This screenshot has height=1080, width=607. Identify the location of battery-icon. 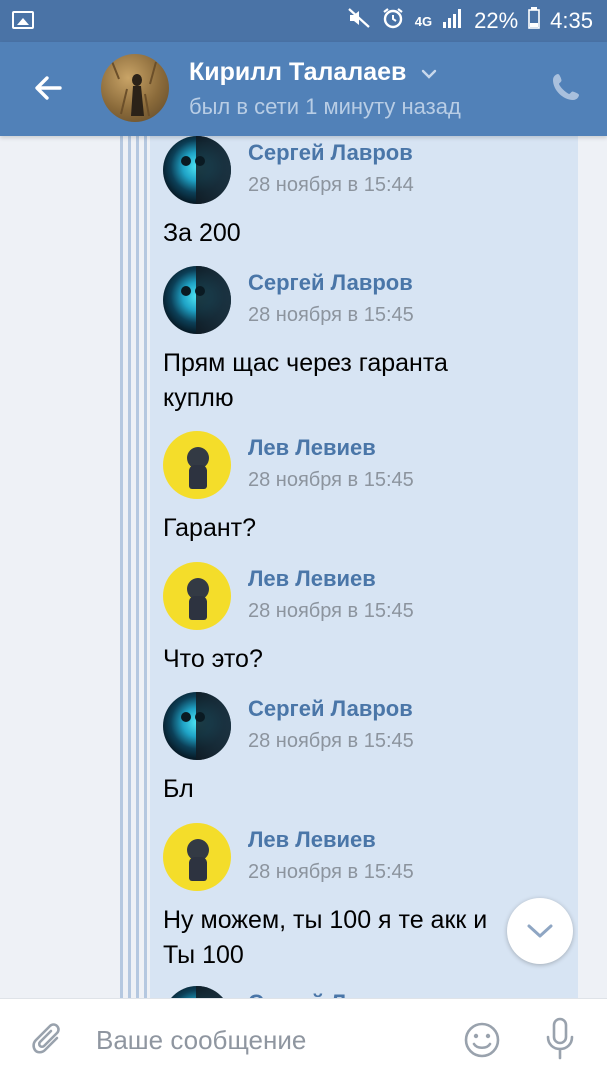
(534, 21).